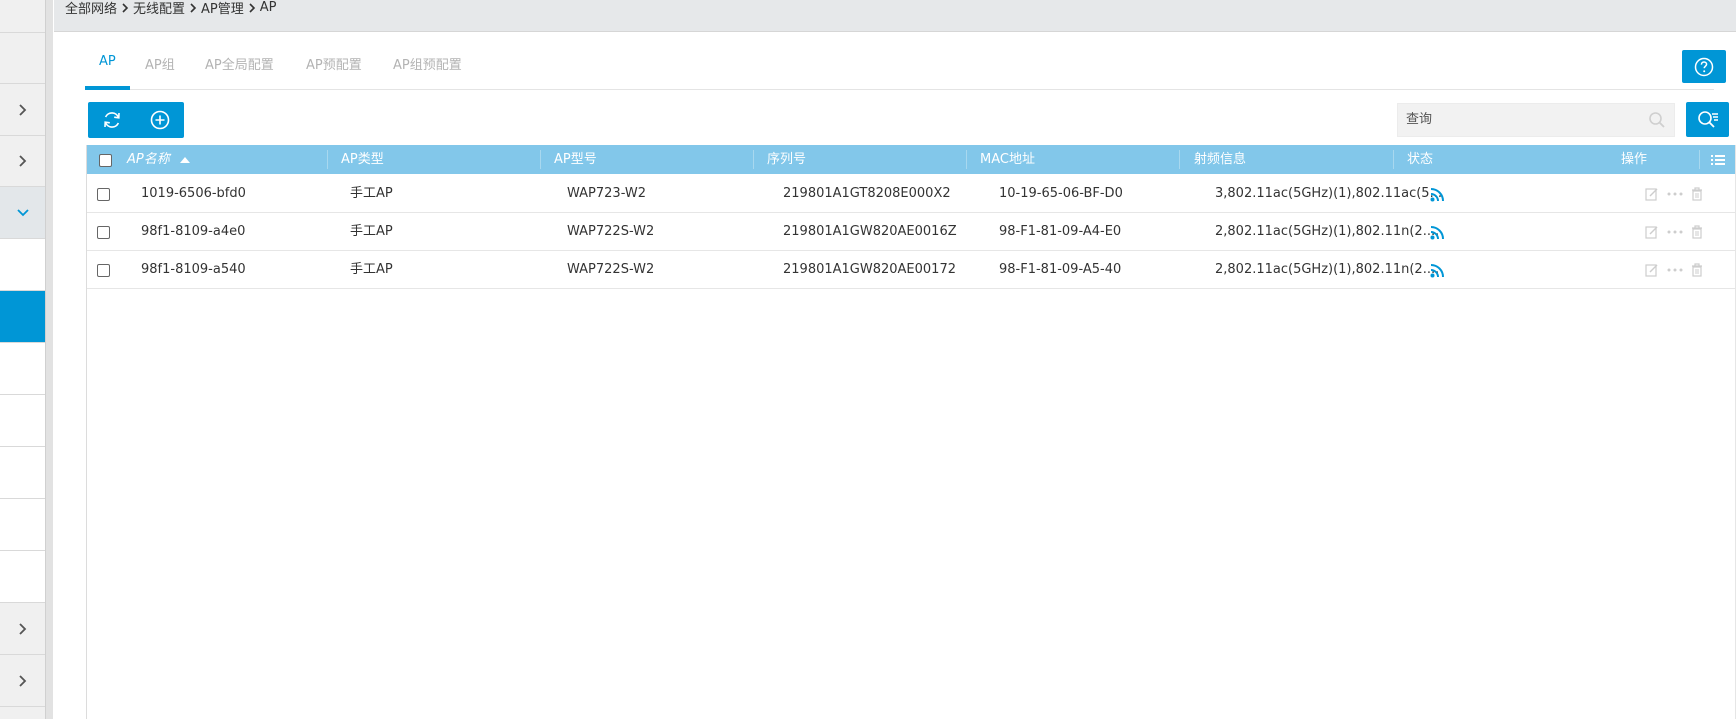  What do you see at coordinates (107, 61) in the screenshot?
I see `tab-ap: AP` at bounding box center [107, 61].